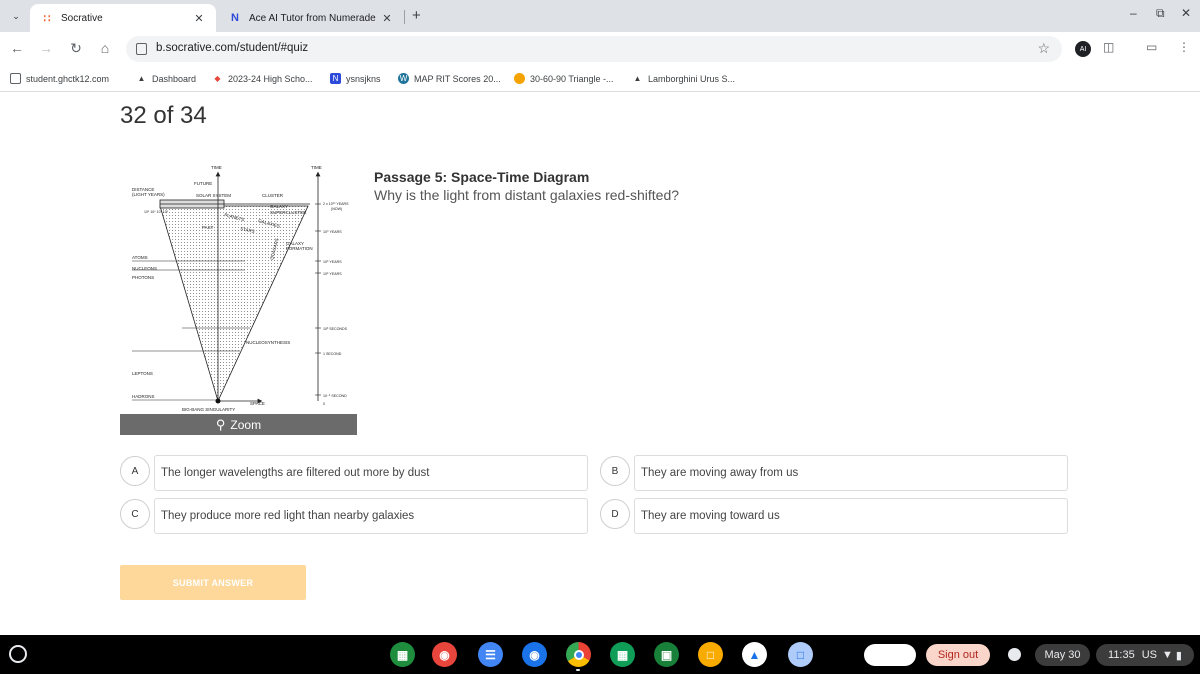  I want to click on tab-title: Ace AI Tutor from Numerade, so click(312, 18).